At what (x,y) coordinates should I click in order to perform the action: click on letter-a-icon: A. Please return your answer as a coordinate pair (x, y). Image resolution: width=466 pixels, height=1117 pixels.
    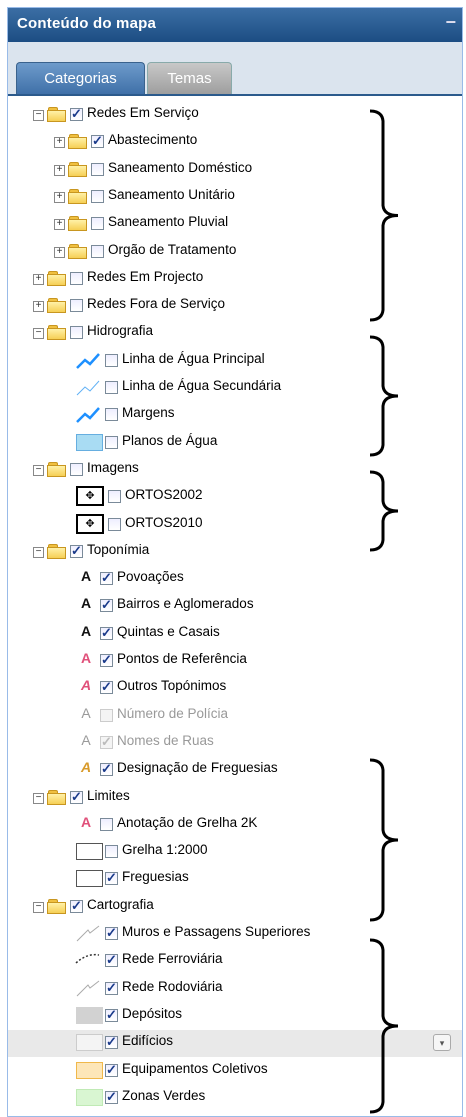
    Looking at the image, I should click on (86, 767).